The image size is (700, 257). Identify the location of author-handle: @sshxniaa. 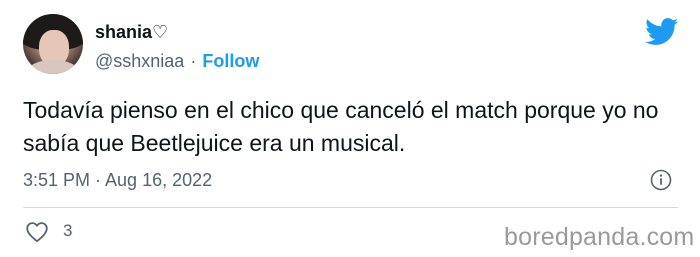
(139, 61).